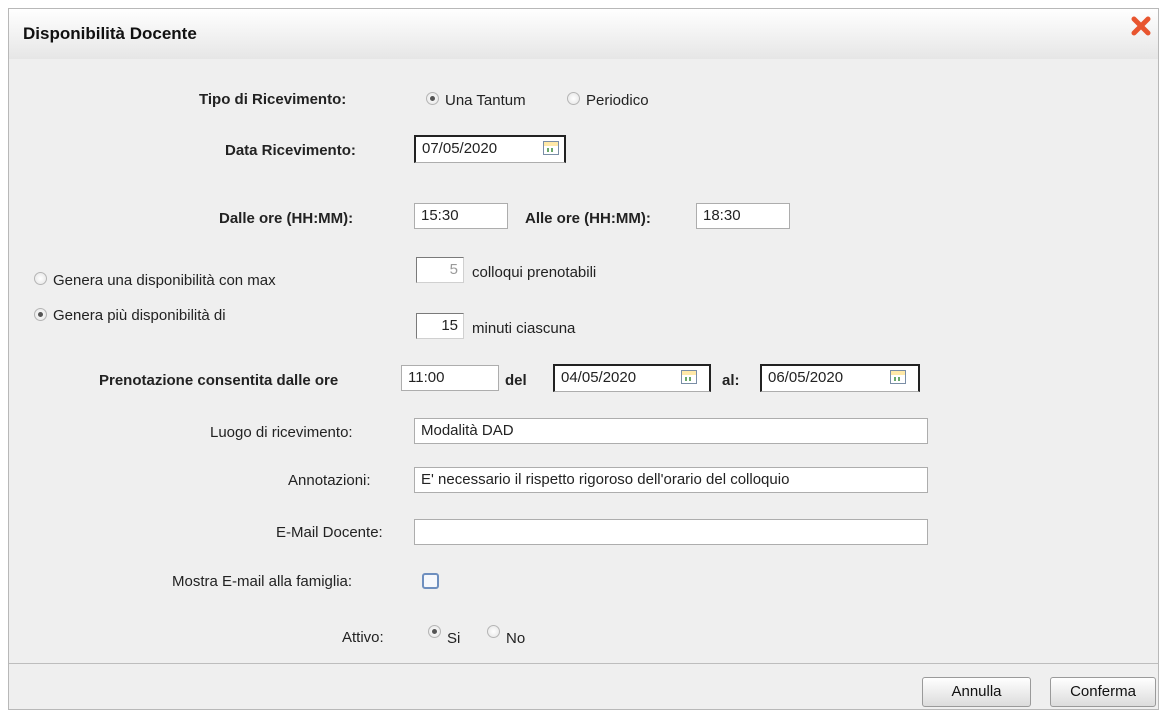 The width and height of the screenshot is (1161, 711). Describe the element at coordinates (262, 581) in the screenshot. I see `mostra-email-label: Mostra E-mail alla famiglia:` at that location.